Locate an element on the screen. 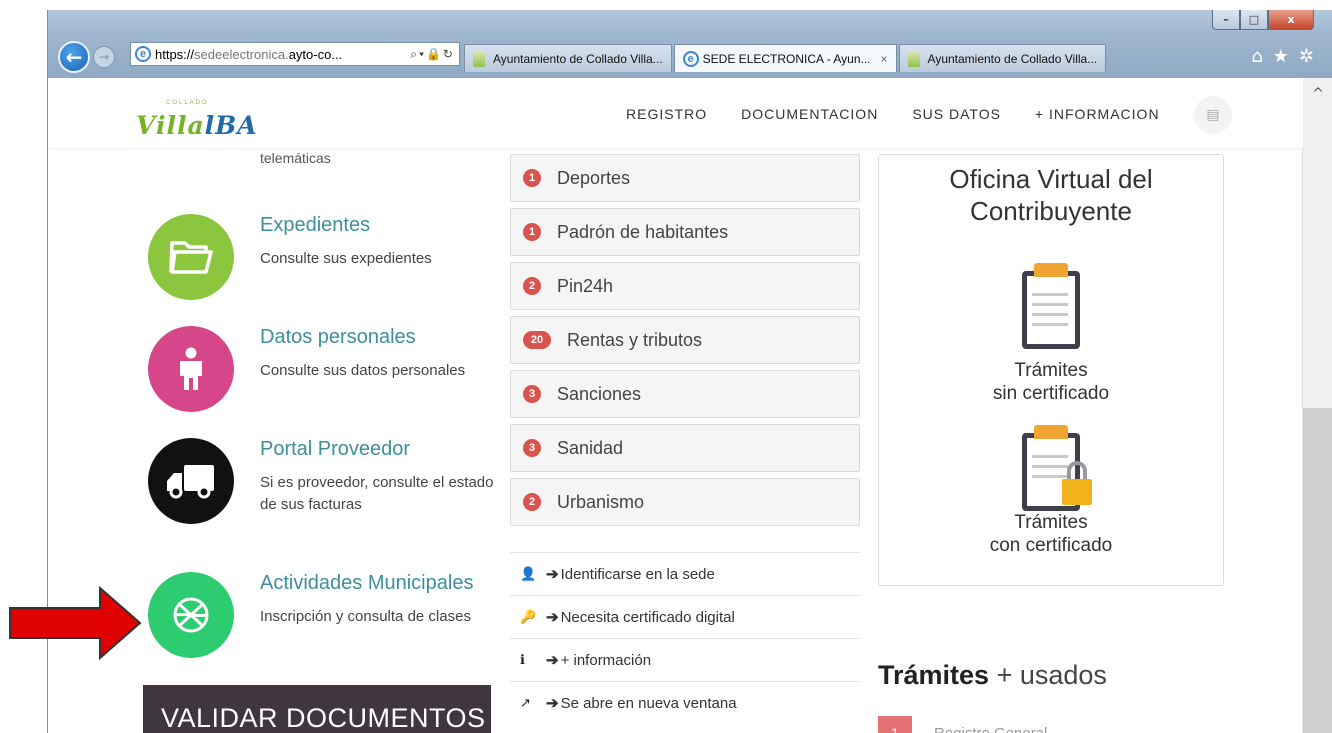 This screenshot has height=733, width=1332. external-link-icon: ↗ is located at coordinates (525, 702).